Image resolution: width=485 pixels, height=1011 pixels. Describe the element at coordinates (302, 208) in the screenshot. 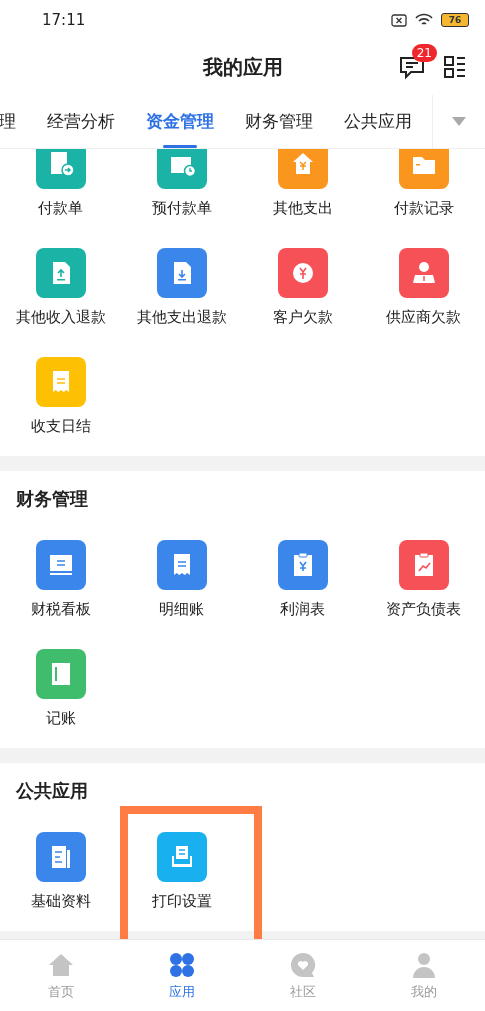

I see `app-label: 其他支出` at that location.